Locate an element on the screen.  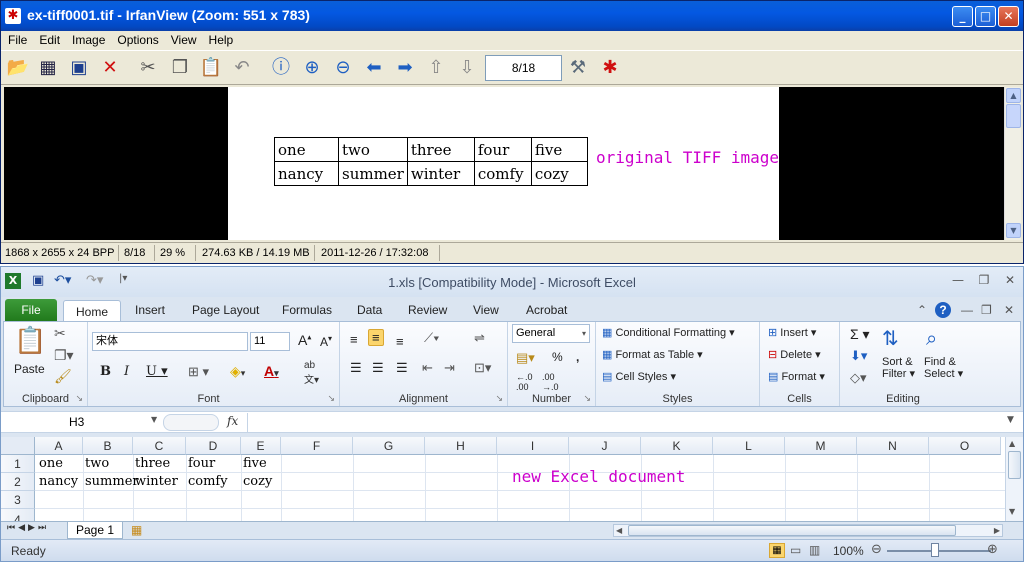
grow-font-icon: A▴ is located at coordinates (304, 340).